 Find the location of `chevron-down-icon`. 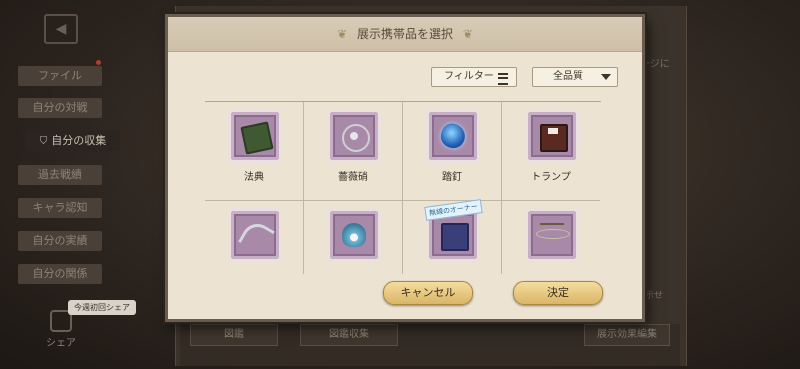

chevron-down-icon is located at coordinates (606, 77).